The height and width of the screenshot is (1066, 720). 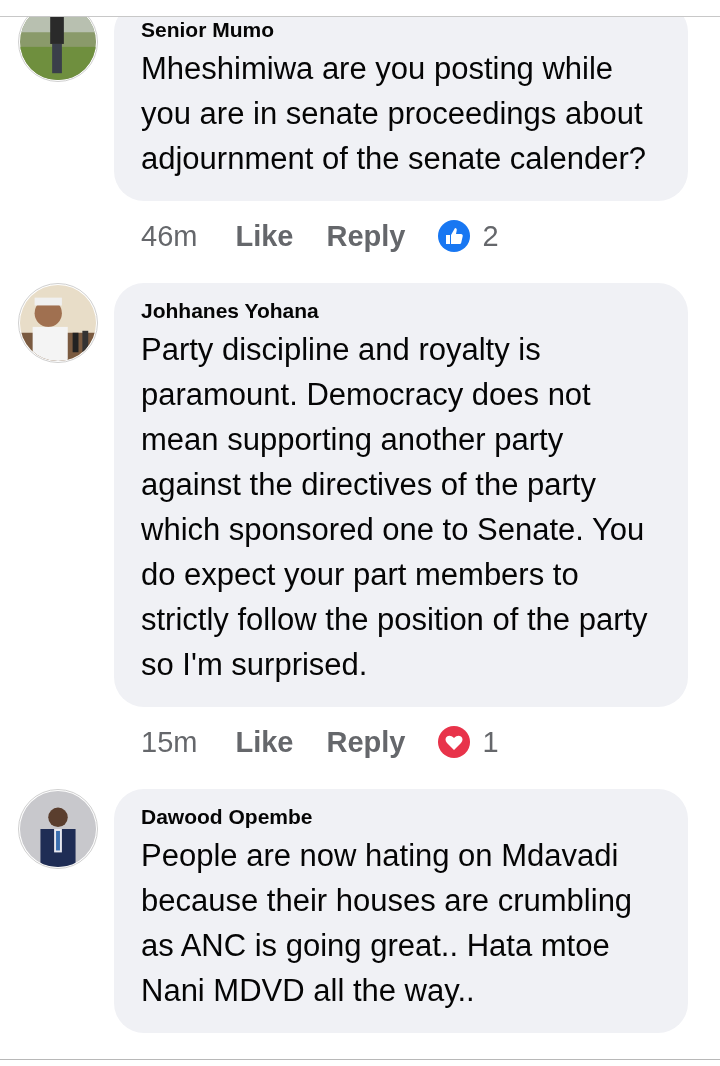 I want to click on comment-text: Mheshimiwa are you posting while you are in senate proceedings about adjournment of the senate calender?, so click(x=394, y=114).